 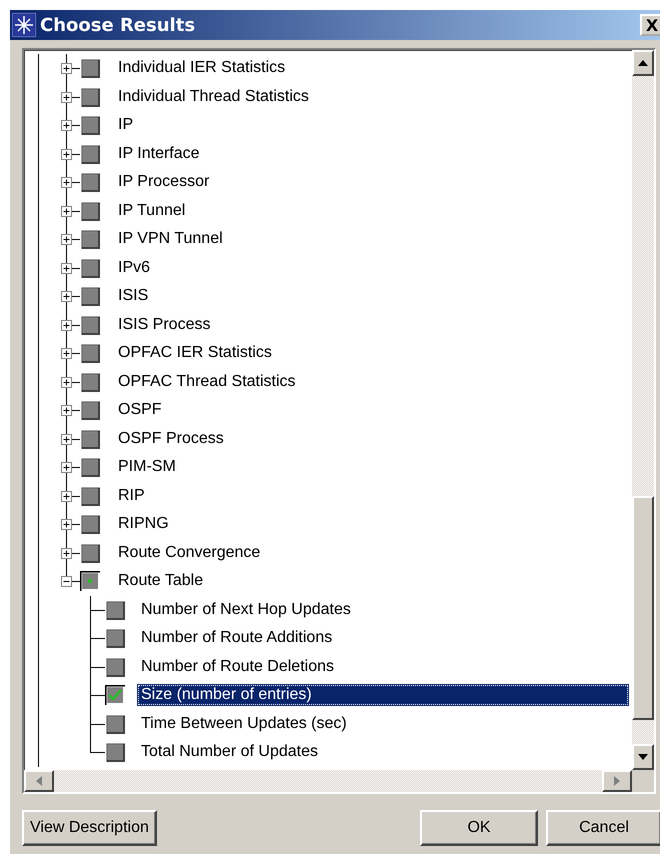 What do you see at coordinates (131, 495) in the screenshot?
I see `tree-item-label: RIP` at bounding box center [131, 495].